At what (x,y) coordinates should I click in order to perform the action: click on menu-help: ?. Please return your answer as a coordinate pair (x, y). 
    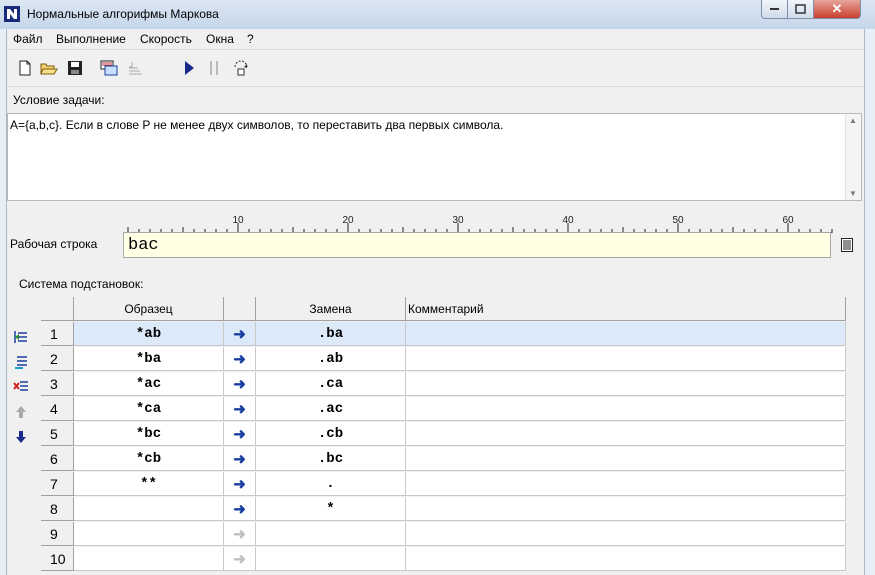
    Looking at the image, I should click on (250, 39).